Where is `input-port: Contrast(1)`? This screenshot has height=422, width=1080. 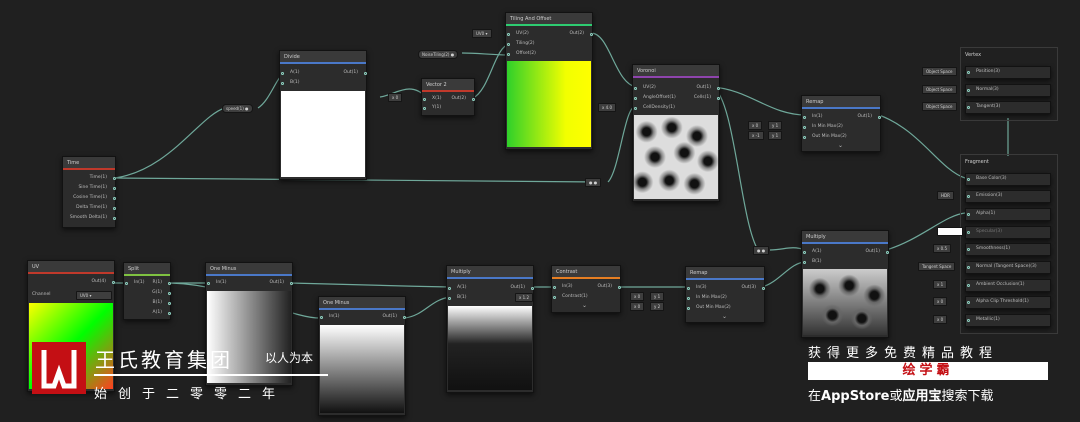 input-port: Contrast(1) is located at coordinates (570, 297).